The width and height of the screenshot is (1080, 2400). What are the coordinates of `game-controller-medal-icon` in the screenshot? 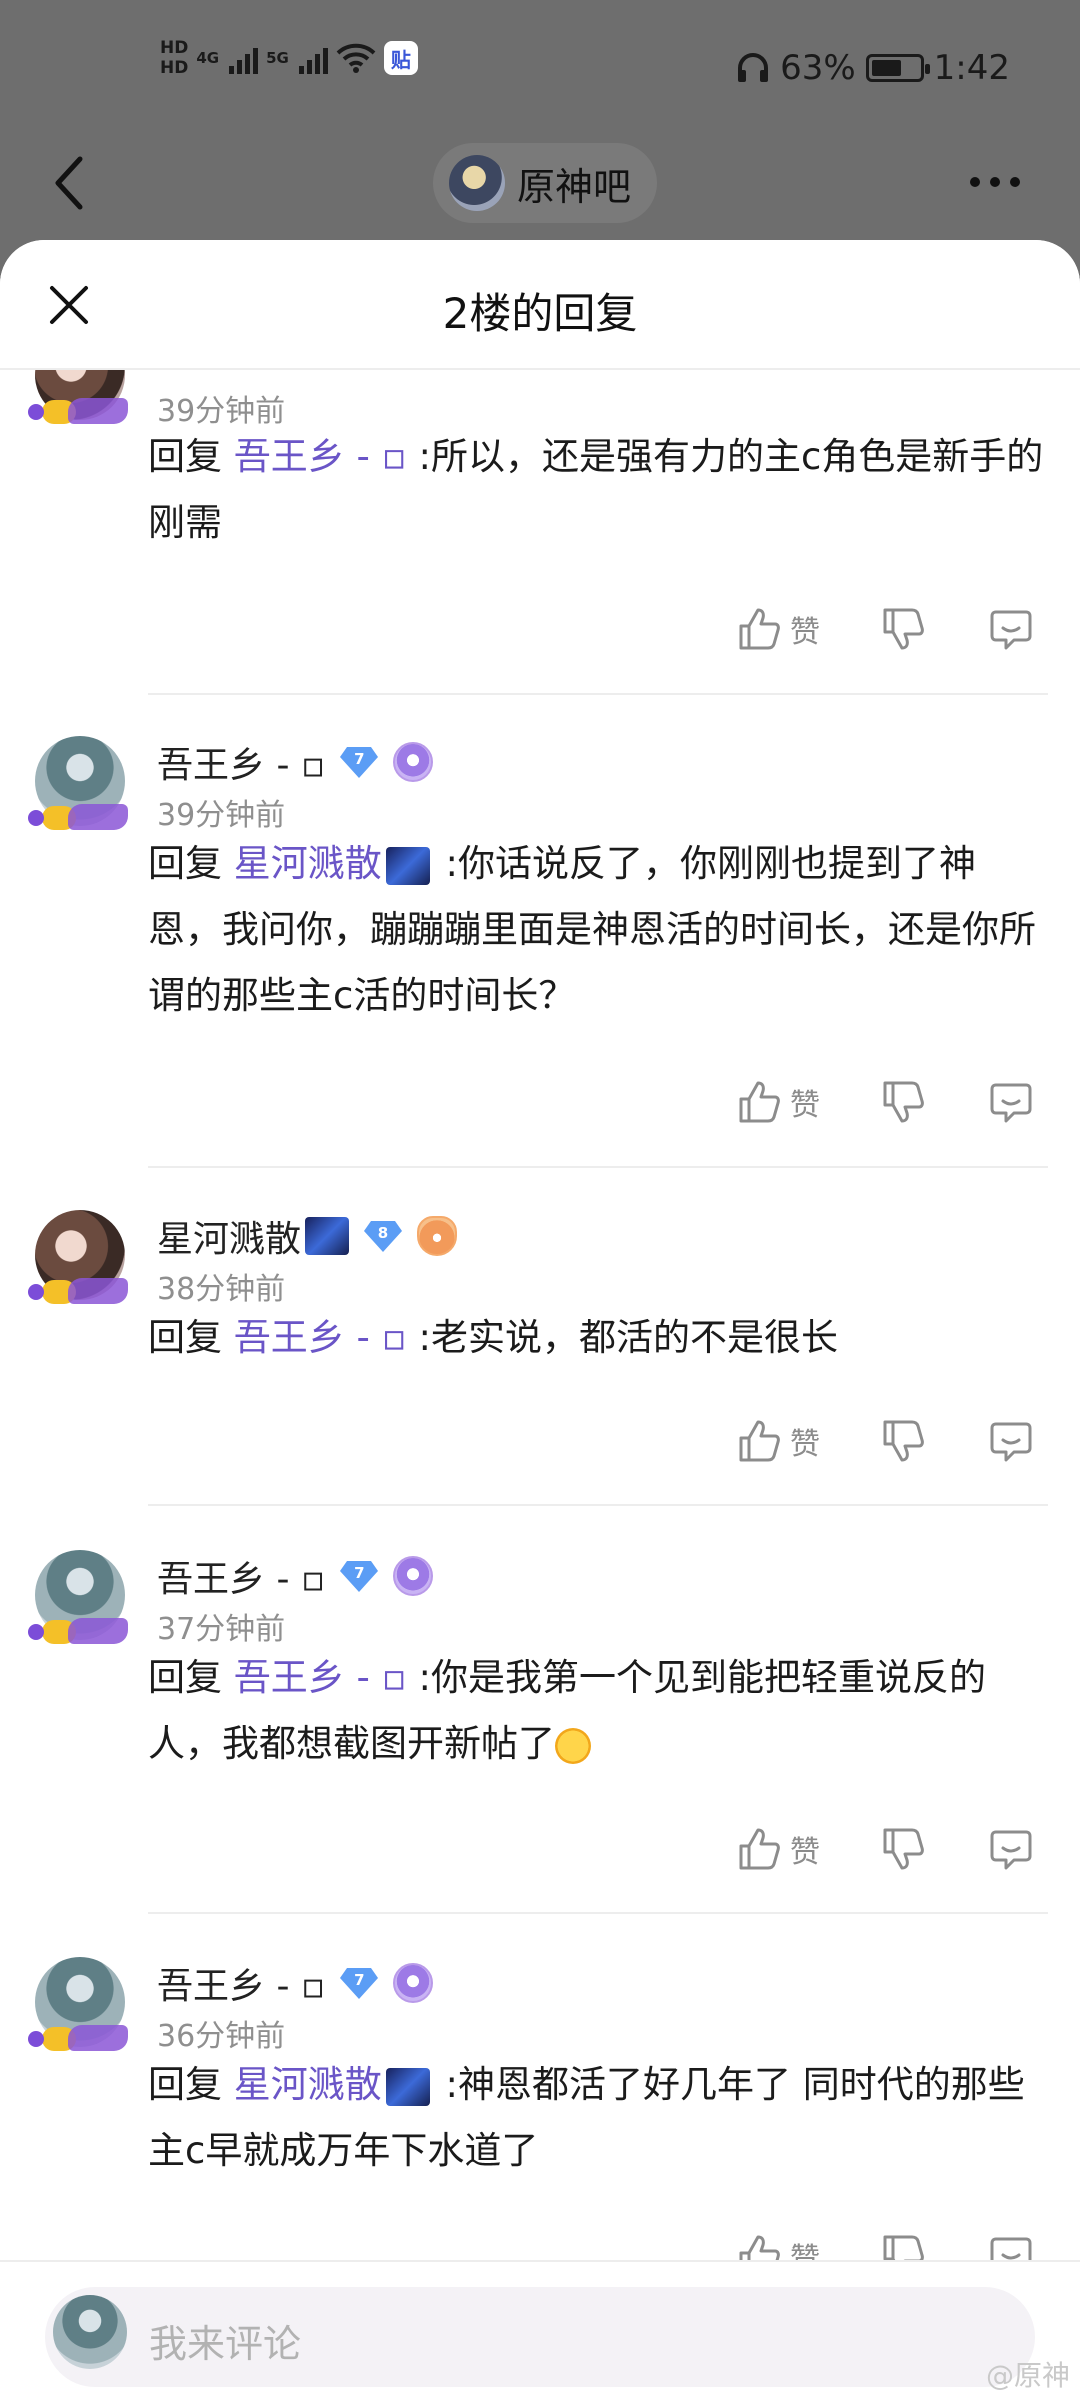 It's located at (437, 1236).